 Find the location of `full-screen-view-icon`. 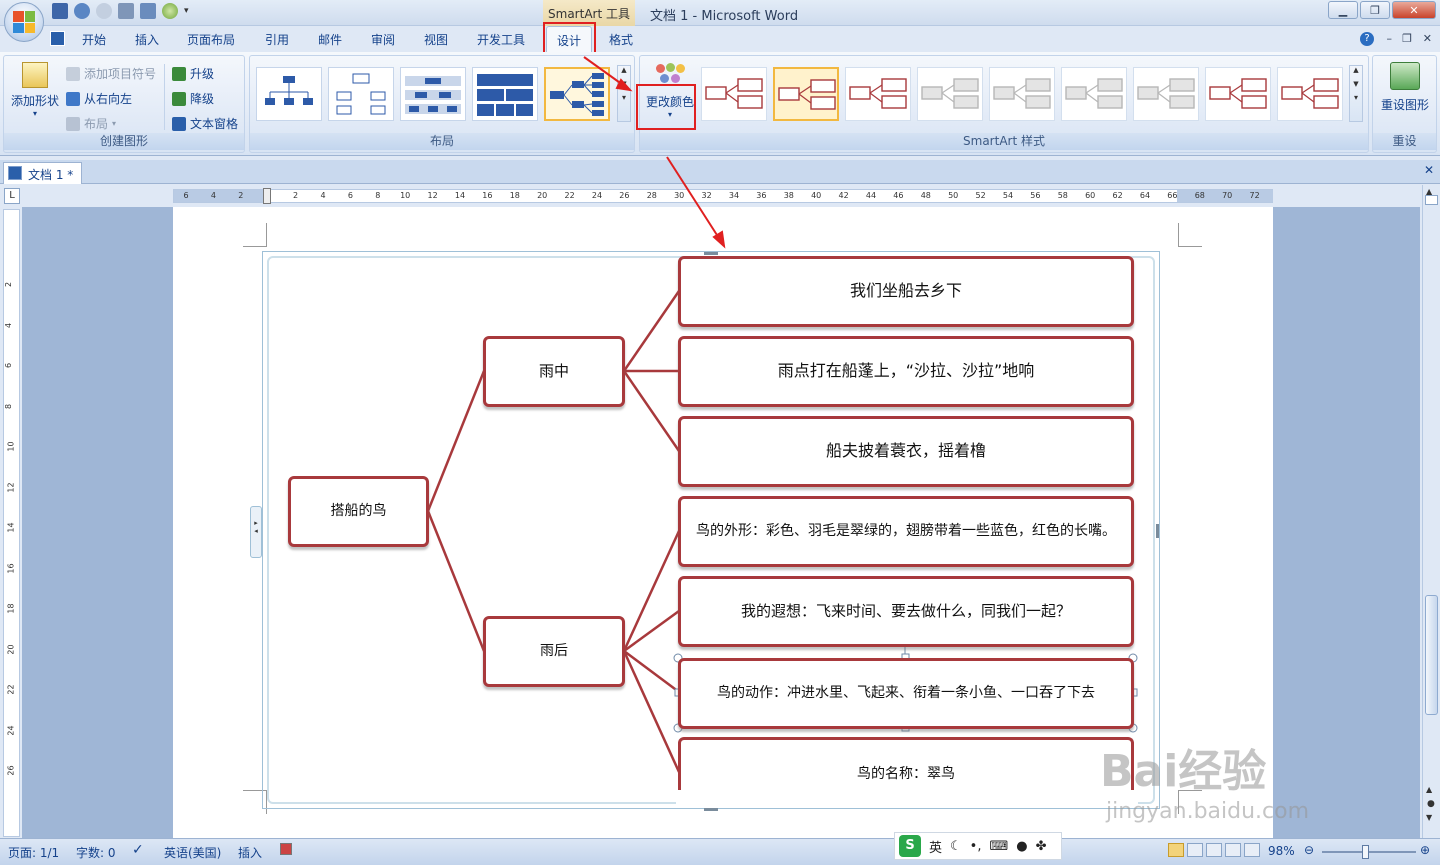

full-screen-view-icon is located at coordinates (1195, 850).